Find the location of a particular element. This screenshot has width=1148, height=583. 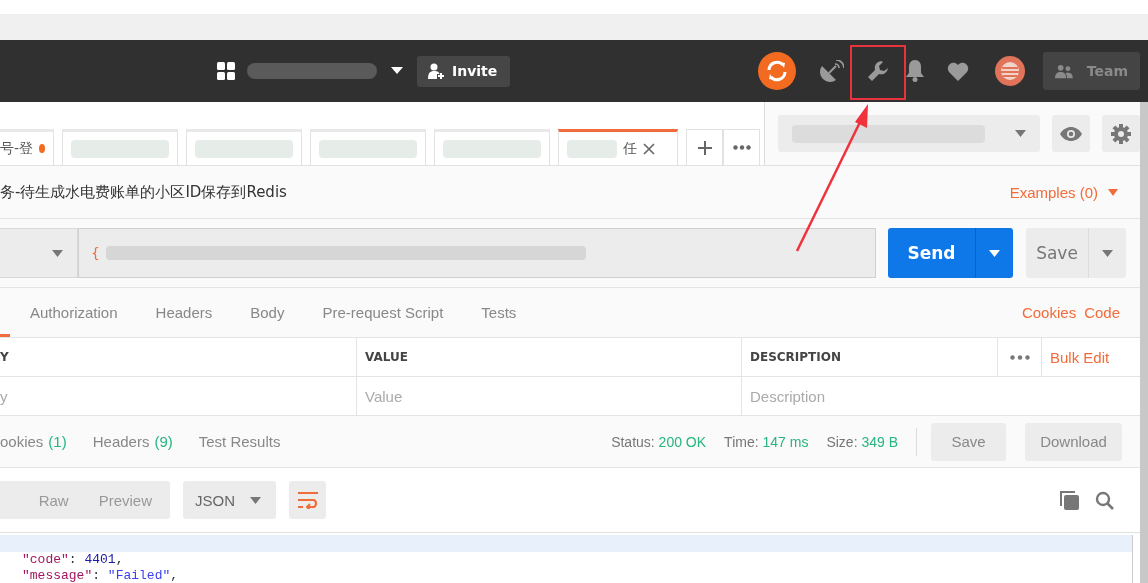

response-tab: ookies (1) is located at coordinates (33, 441).